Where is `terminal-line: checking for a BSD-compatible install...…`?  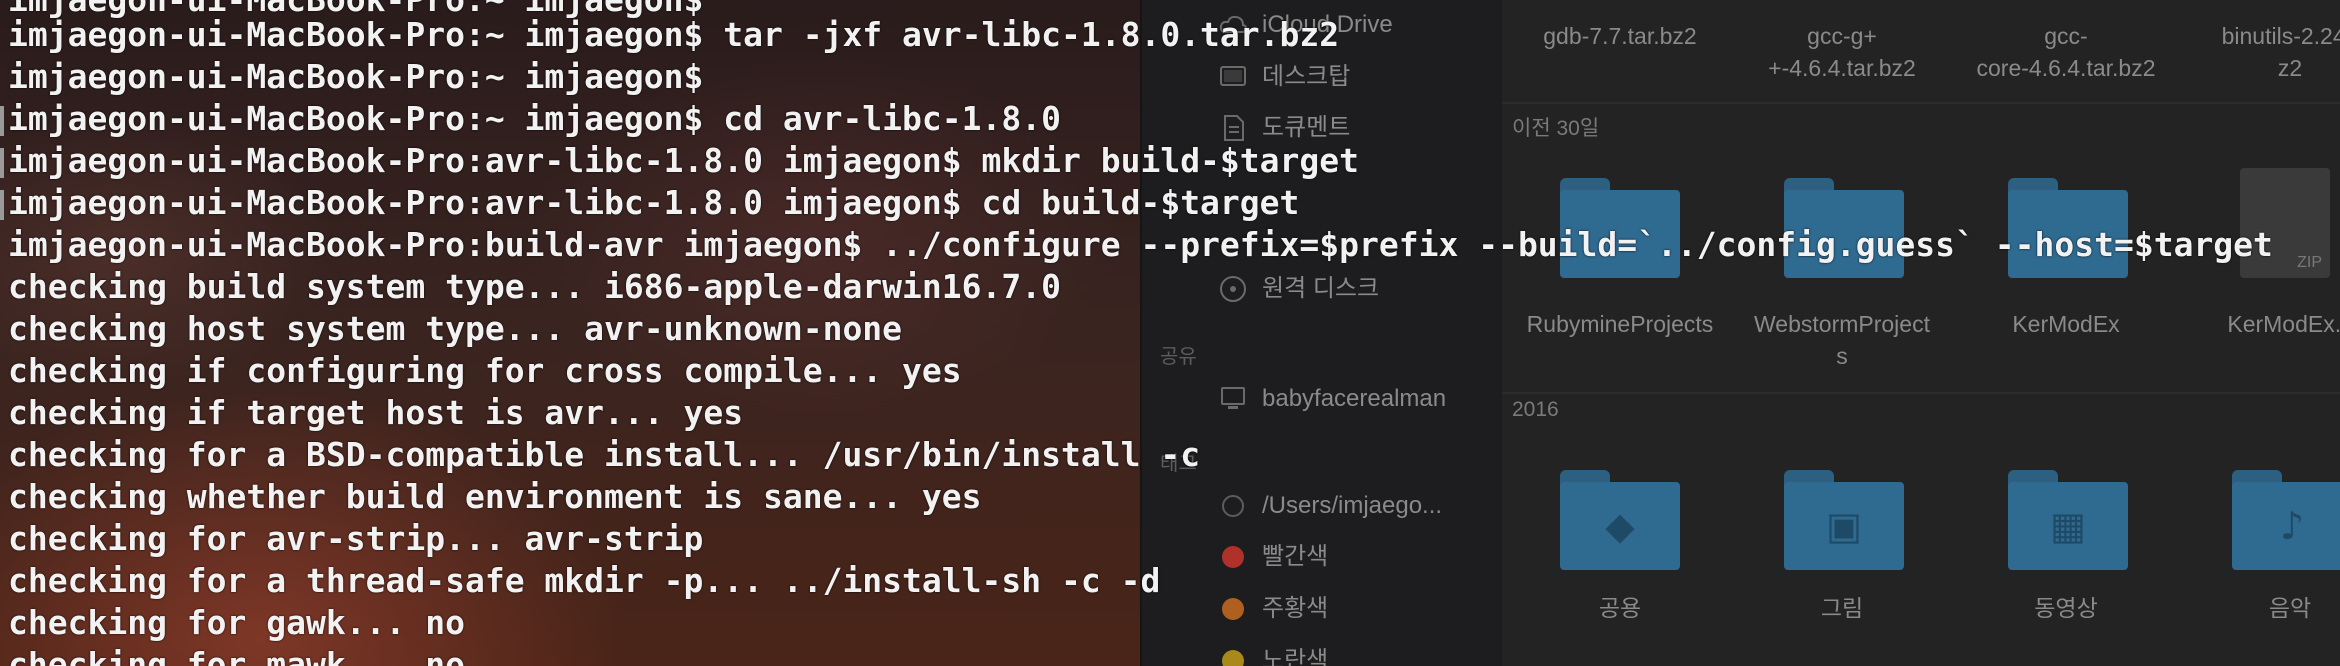 terminal-line: checking for a BSD-compatible install...… is located at coordinates (604, 454).